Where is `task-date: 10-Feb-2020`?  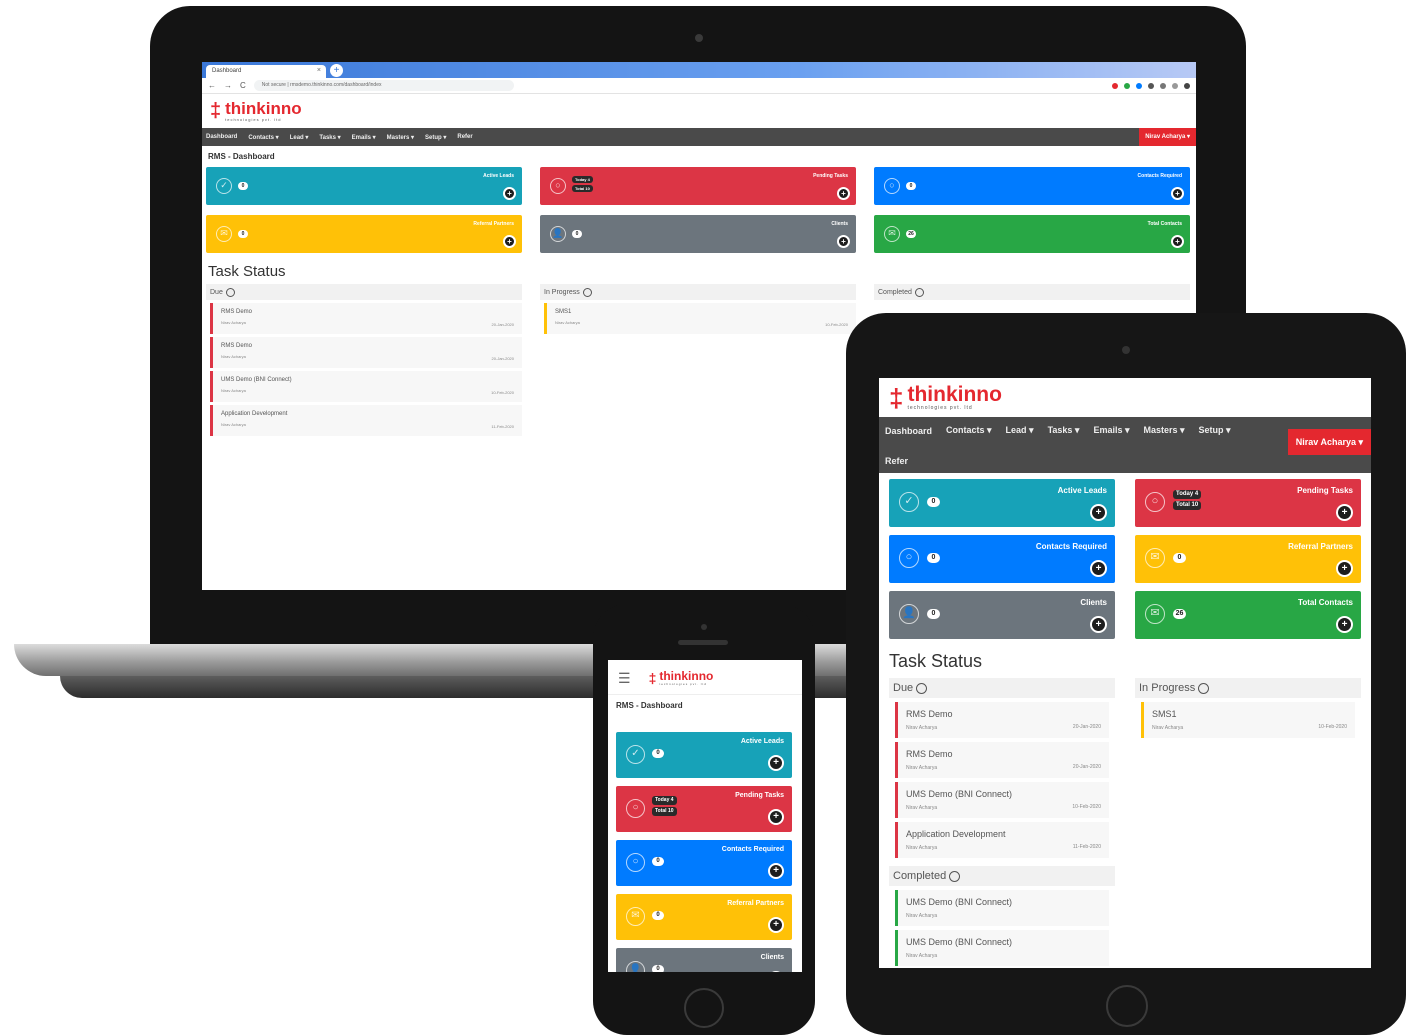 task-date: 10-Feb-2020 is located at coordinates (1086, 807).